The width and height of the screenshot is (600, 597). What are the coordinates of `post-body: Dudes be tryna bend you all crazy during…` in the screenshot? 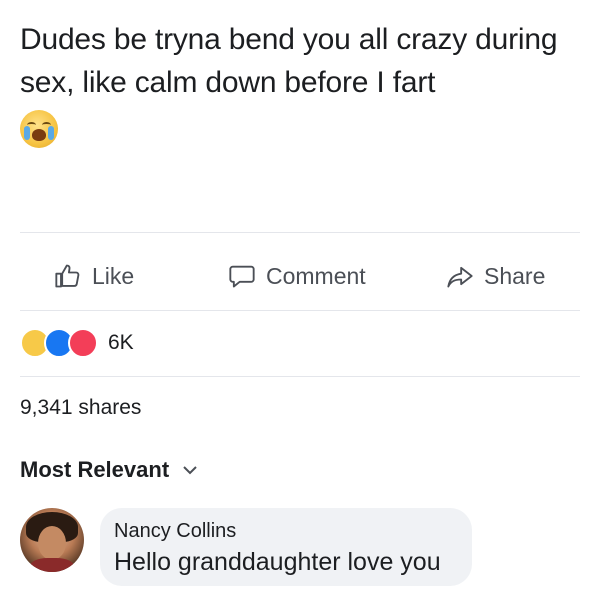 It's located at (289, 61).